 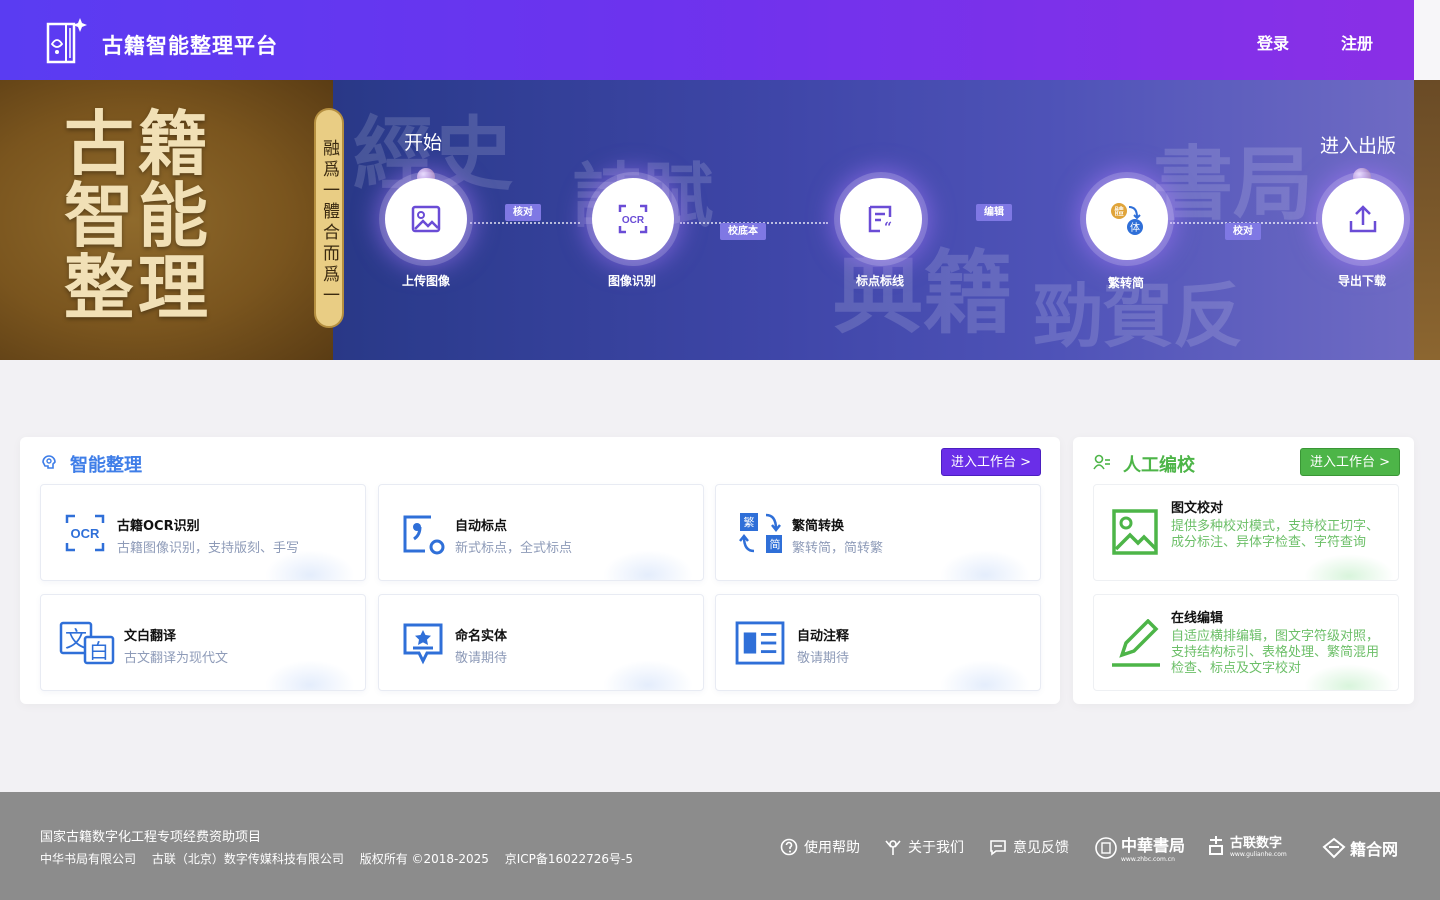 I want to click on about-link: 关于我们, so click(x=924, y=847).